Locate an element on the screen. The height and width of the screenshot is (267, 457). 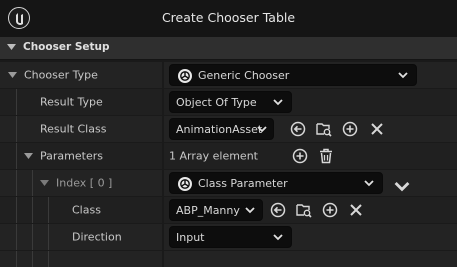
parameters-count: 1 Array element is located at coordinates (213, 156).